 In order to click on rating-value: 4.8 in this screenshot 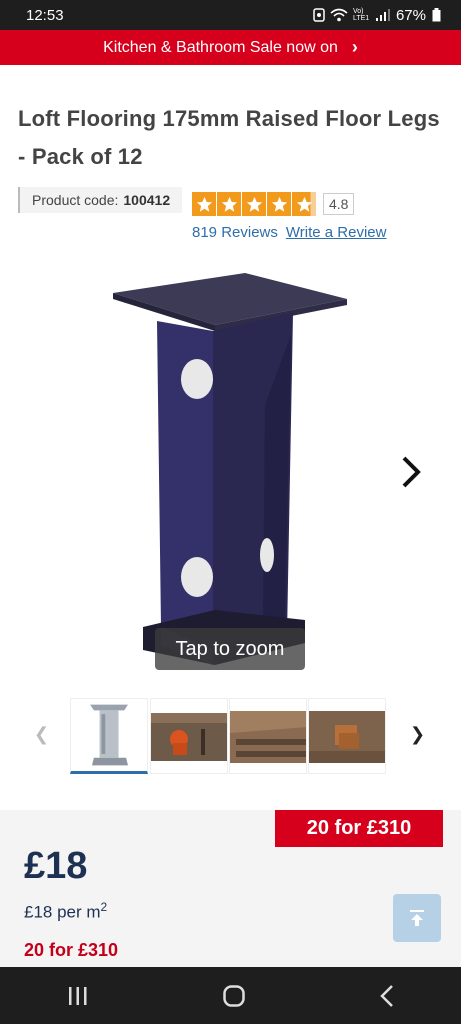, I will do `click(339, 204)`.